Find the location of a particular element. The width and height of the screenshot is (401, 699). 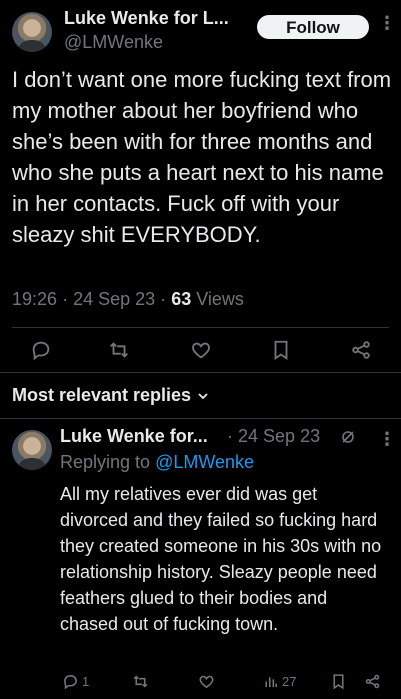

reply-date: 24 Sep 23 is located at coordinates (279, 436).